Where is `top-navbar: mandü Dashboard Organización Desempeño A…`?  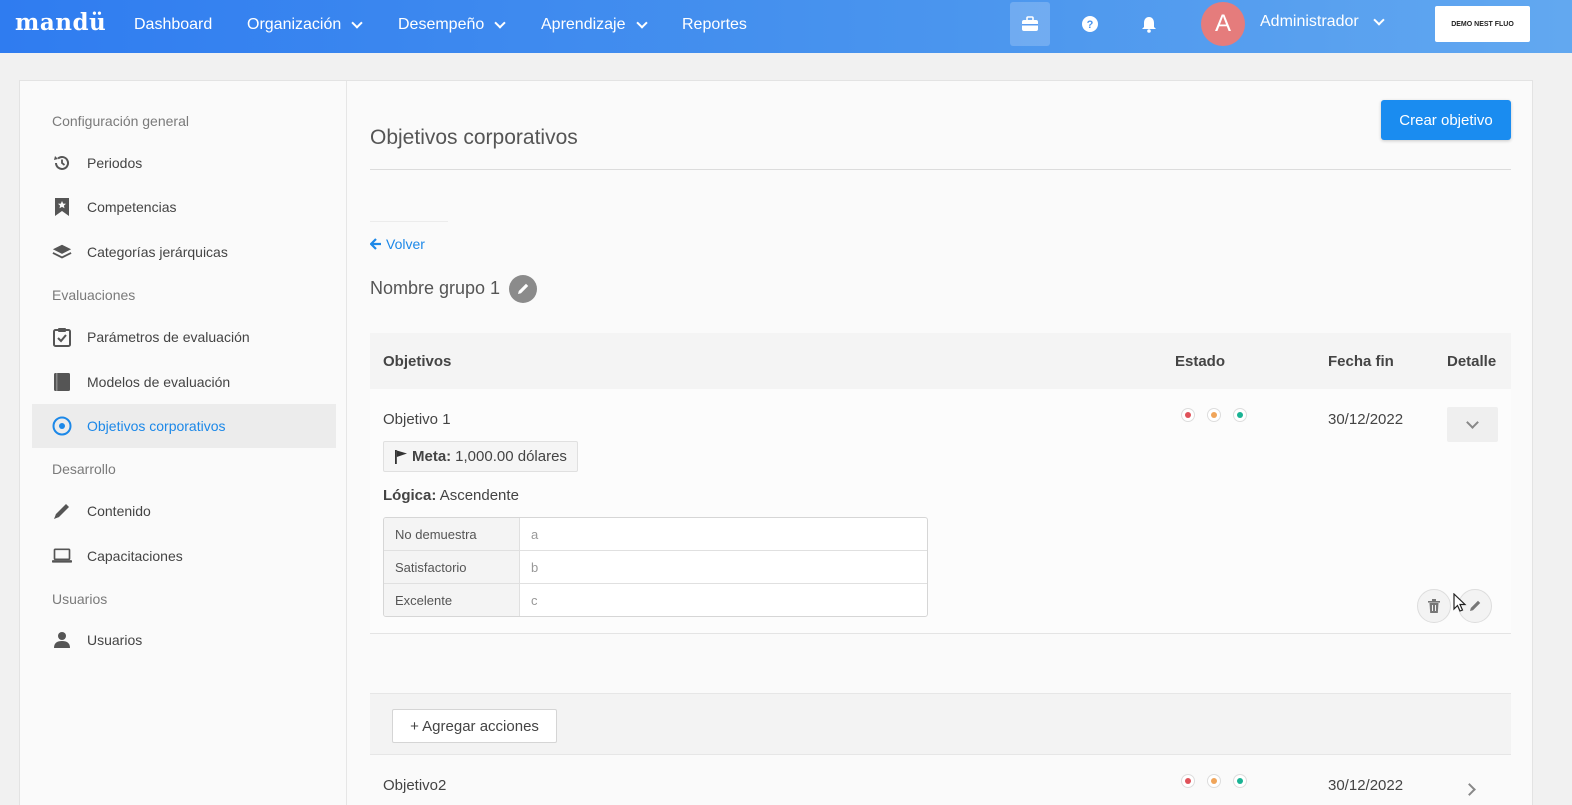
top-navbar: mandü Dashboard Organización Desempeño A… is located at coordinates (786, 26).